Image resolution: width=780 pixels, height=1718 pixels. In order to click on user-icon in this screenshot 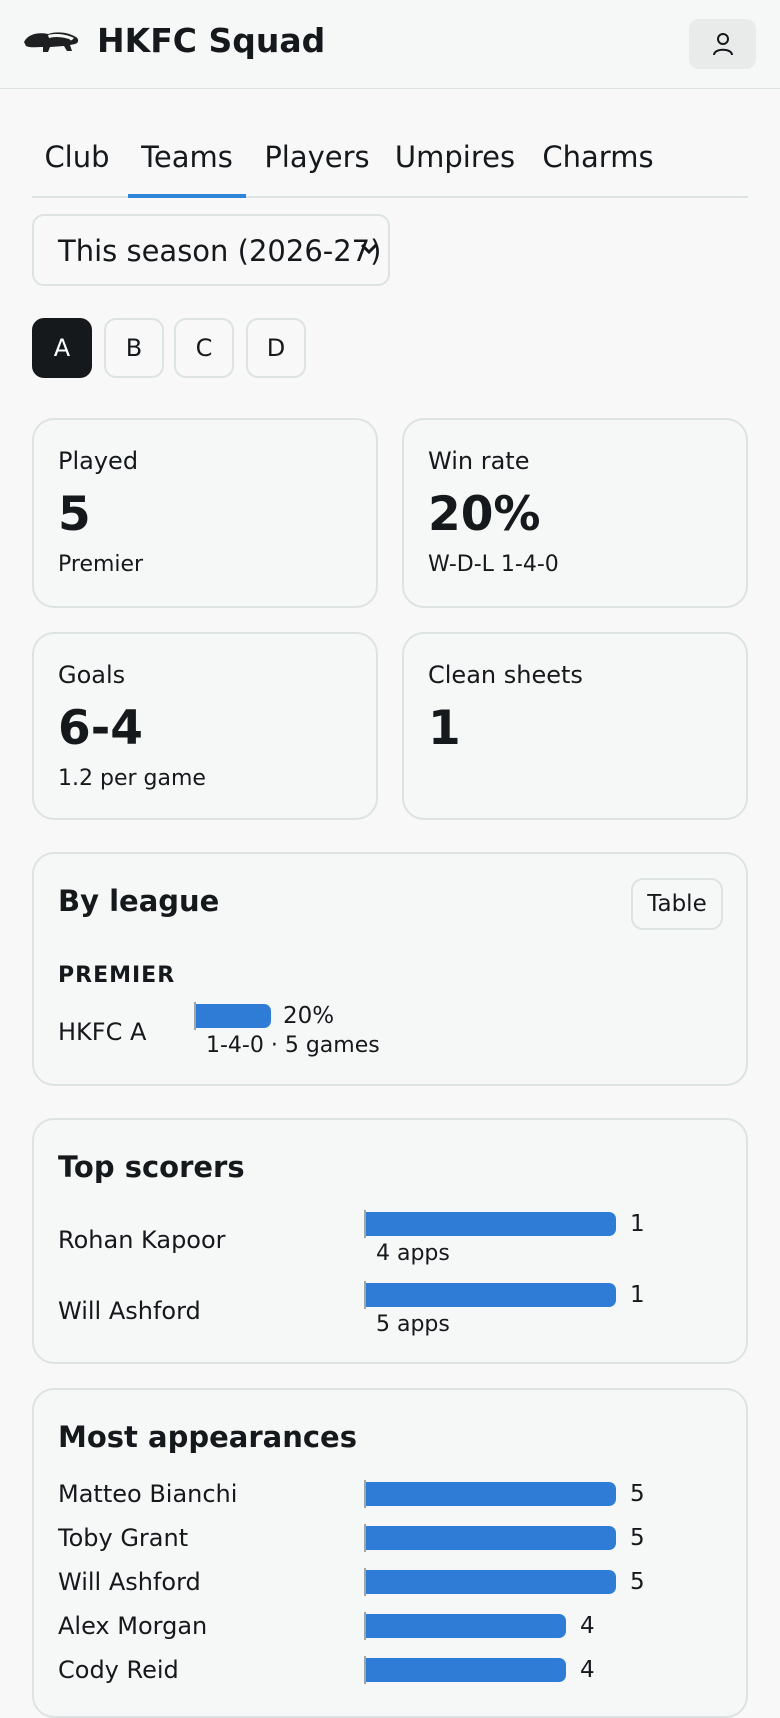, I will do `click(722, 44)`.